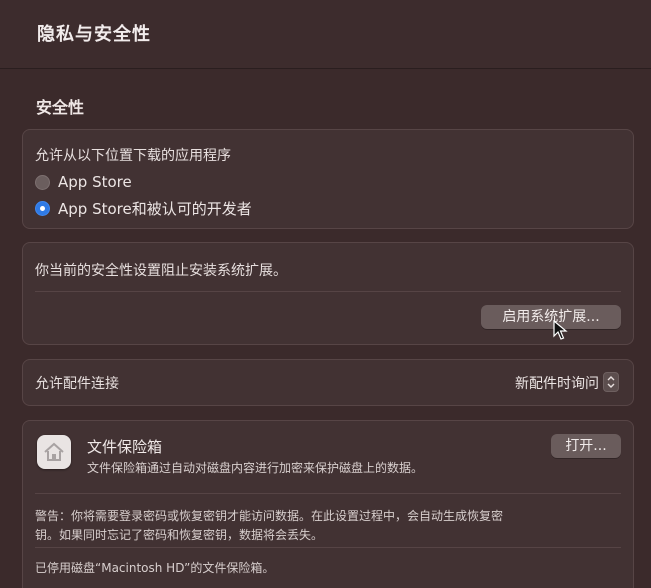 The height and width of the screenshot is (588, 651). I want to click on accessories-card: 允许配件连接 新配件时询问, so click(328, 382).